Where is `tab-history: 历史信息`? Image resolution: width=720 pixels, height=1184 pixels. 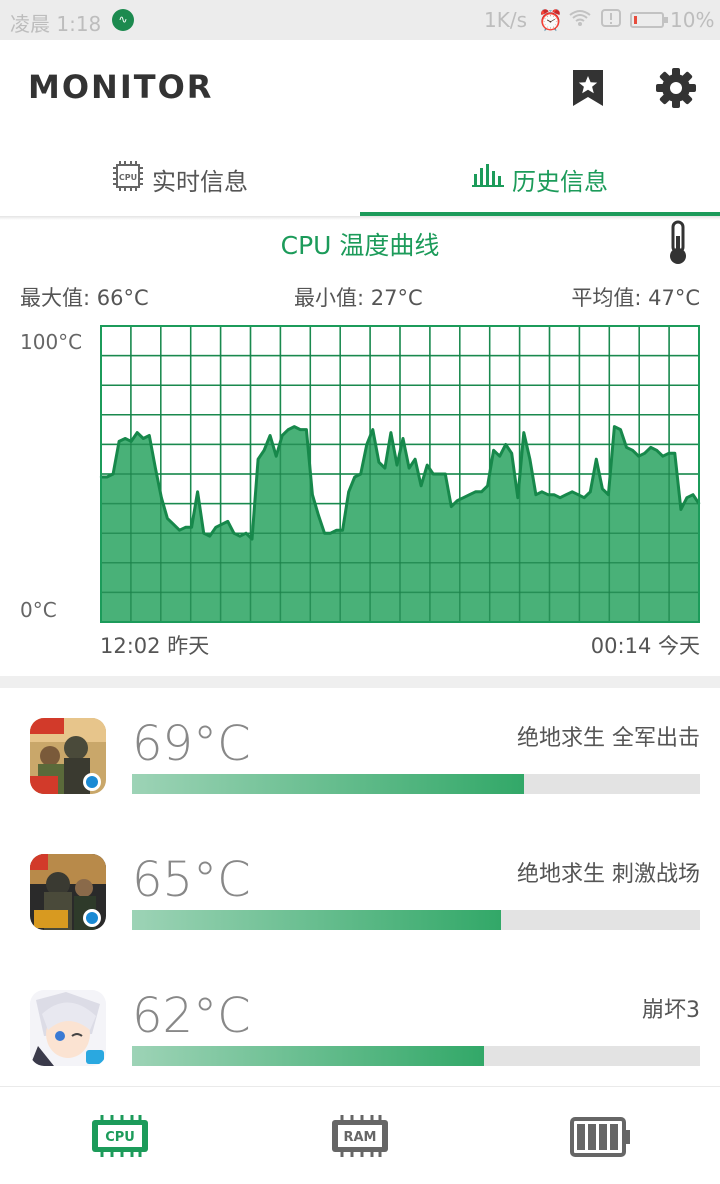
tab-history: 历史信息 is located at coordinates (540, 176).